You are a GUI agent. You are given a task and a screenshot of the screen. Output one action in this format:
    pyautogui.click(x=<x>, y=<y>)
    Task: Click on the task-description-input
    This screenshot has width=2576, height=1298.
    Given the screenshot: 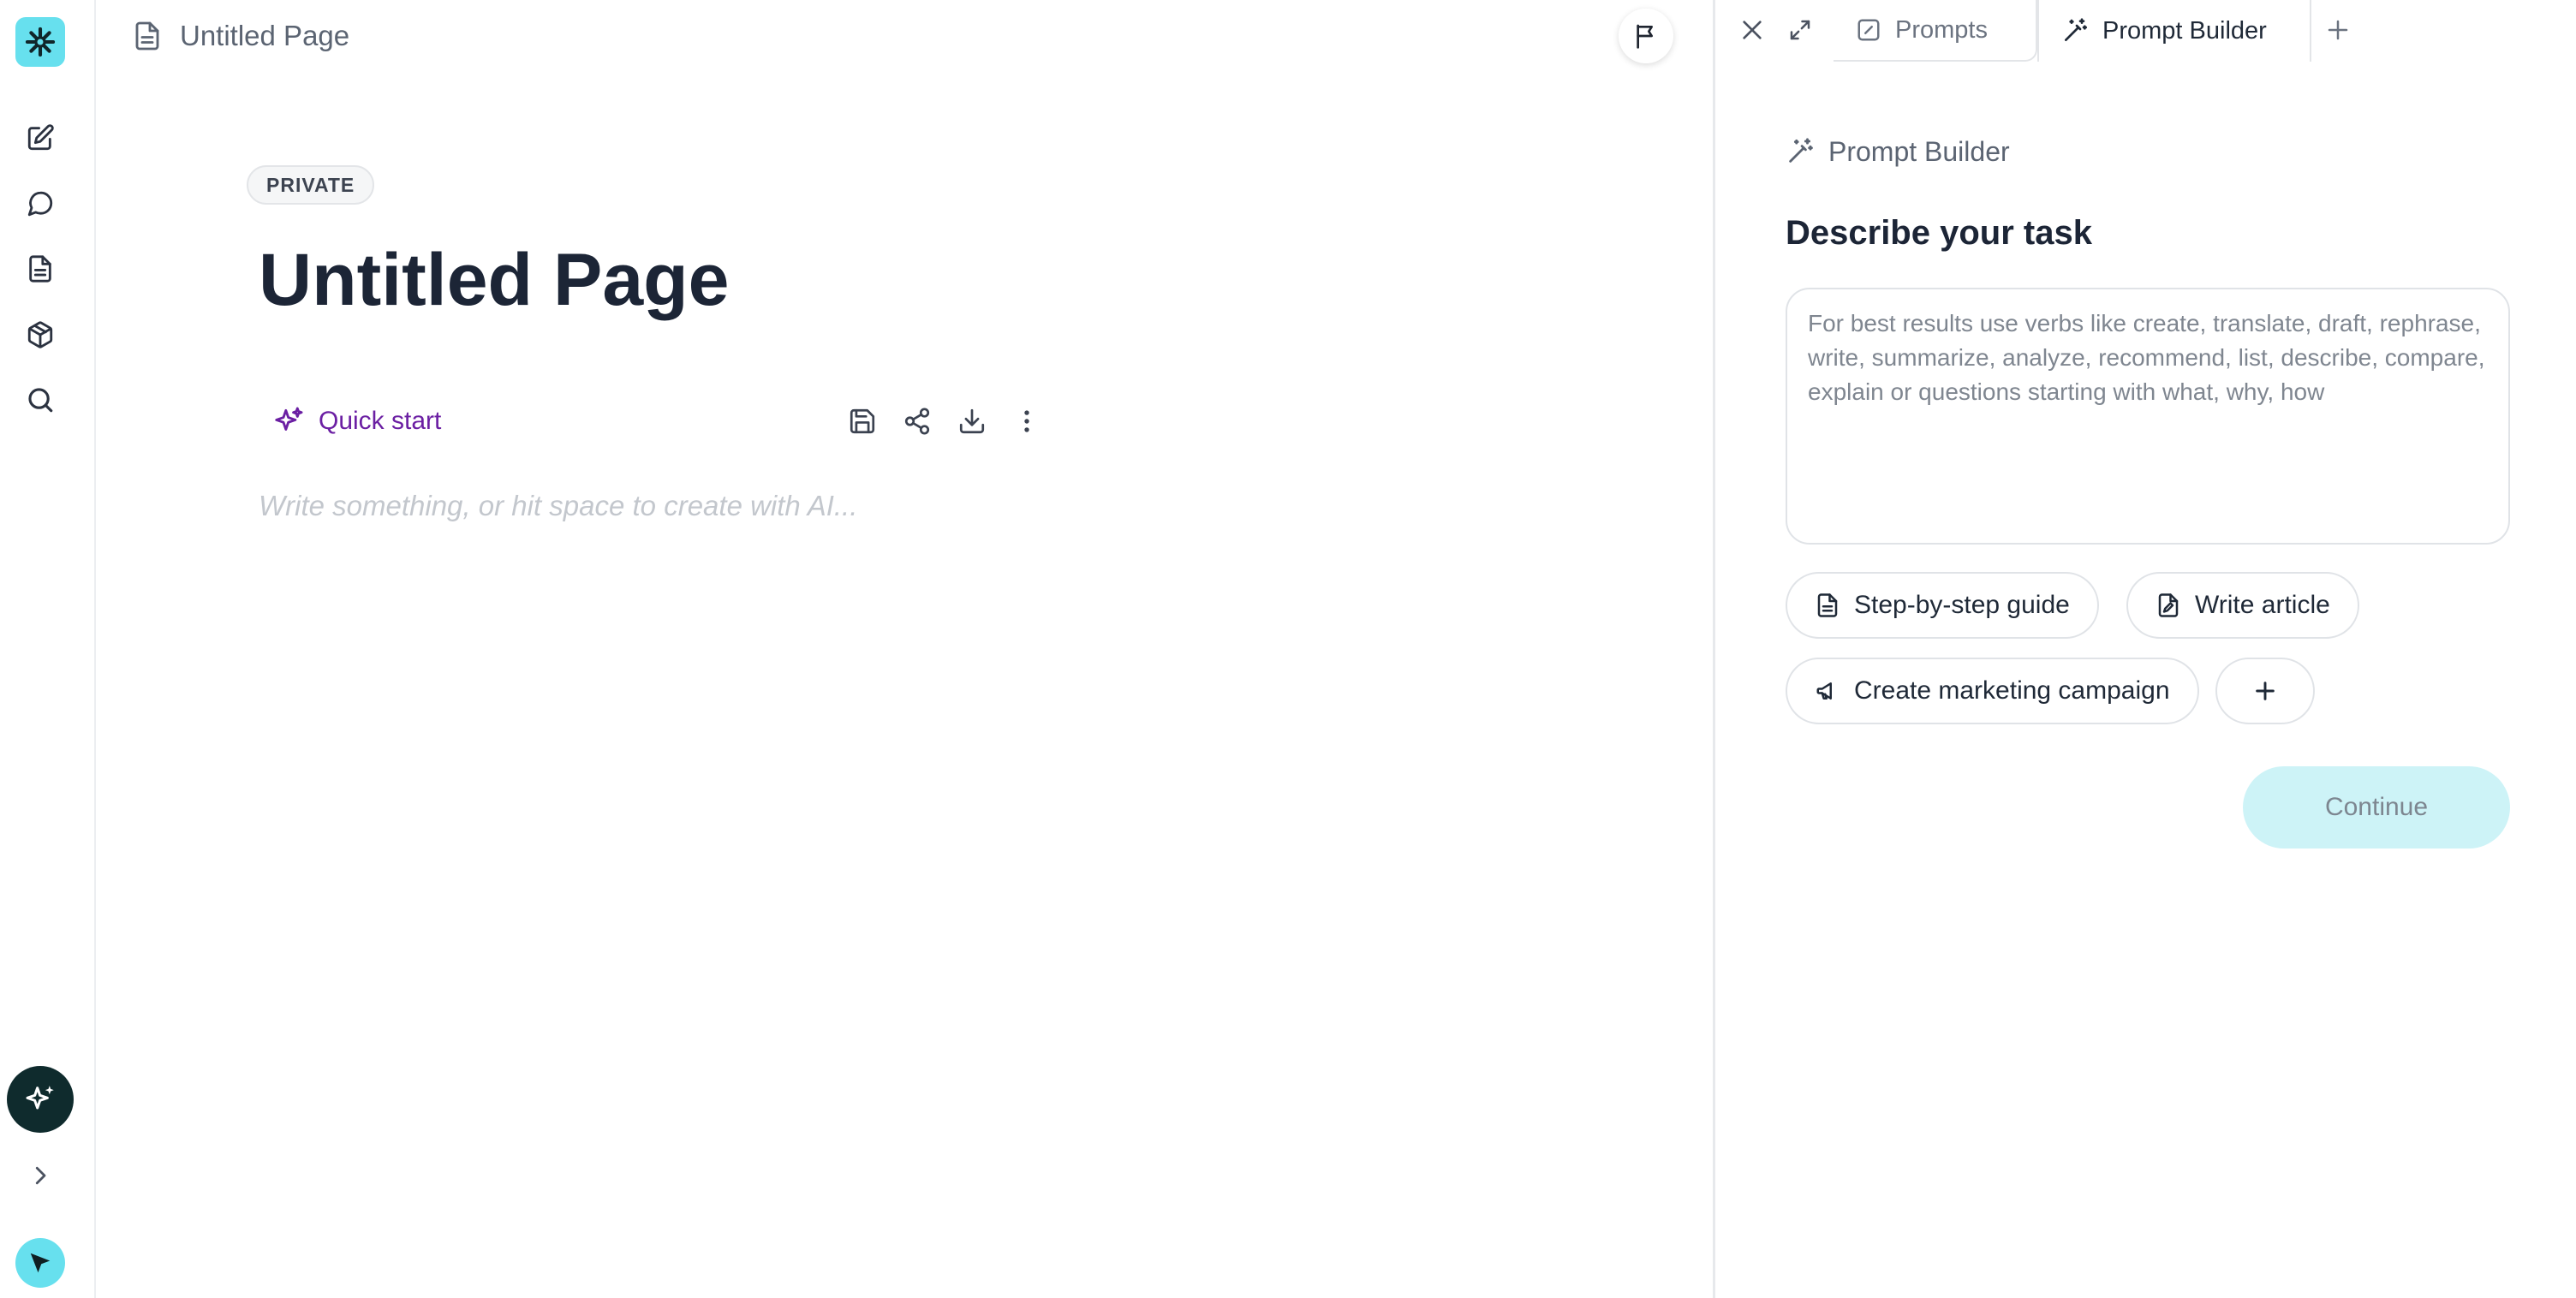 What is the action you would take?
    pyautogui.click(x=2148, y=416)
    